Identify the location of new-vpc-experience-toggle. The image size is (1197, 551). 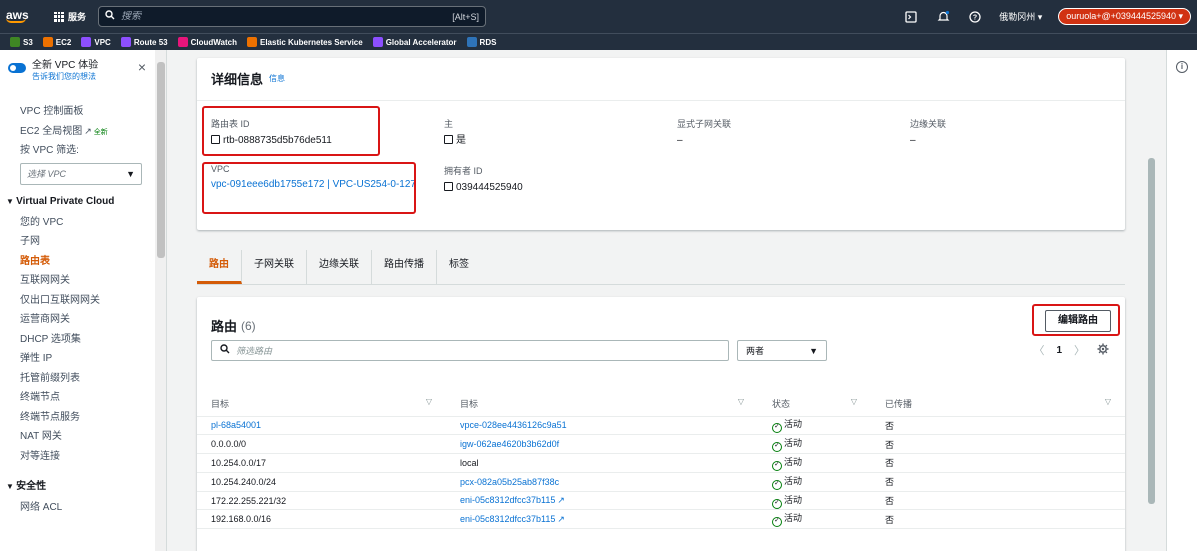
(17, 68).